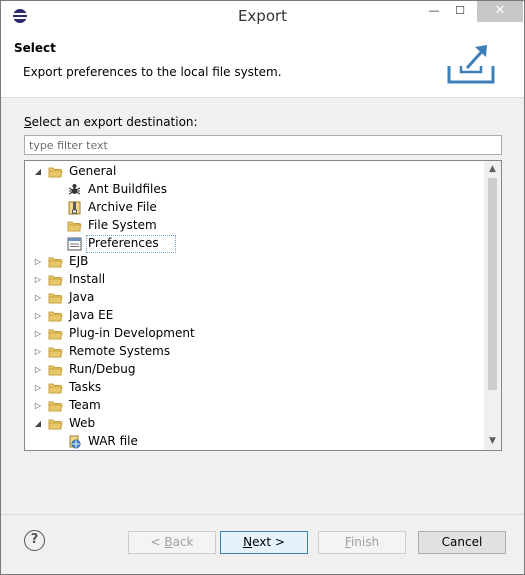 Image resolution: width=525 pixels, height=575 pixels. Describe the element at coordinates (183, 542) in the screenshot. I see `back-label: ack` at that location.